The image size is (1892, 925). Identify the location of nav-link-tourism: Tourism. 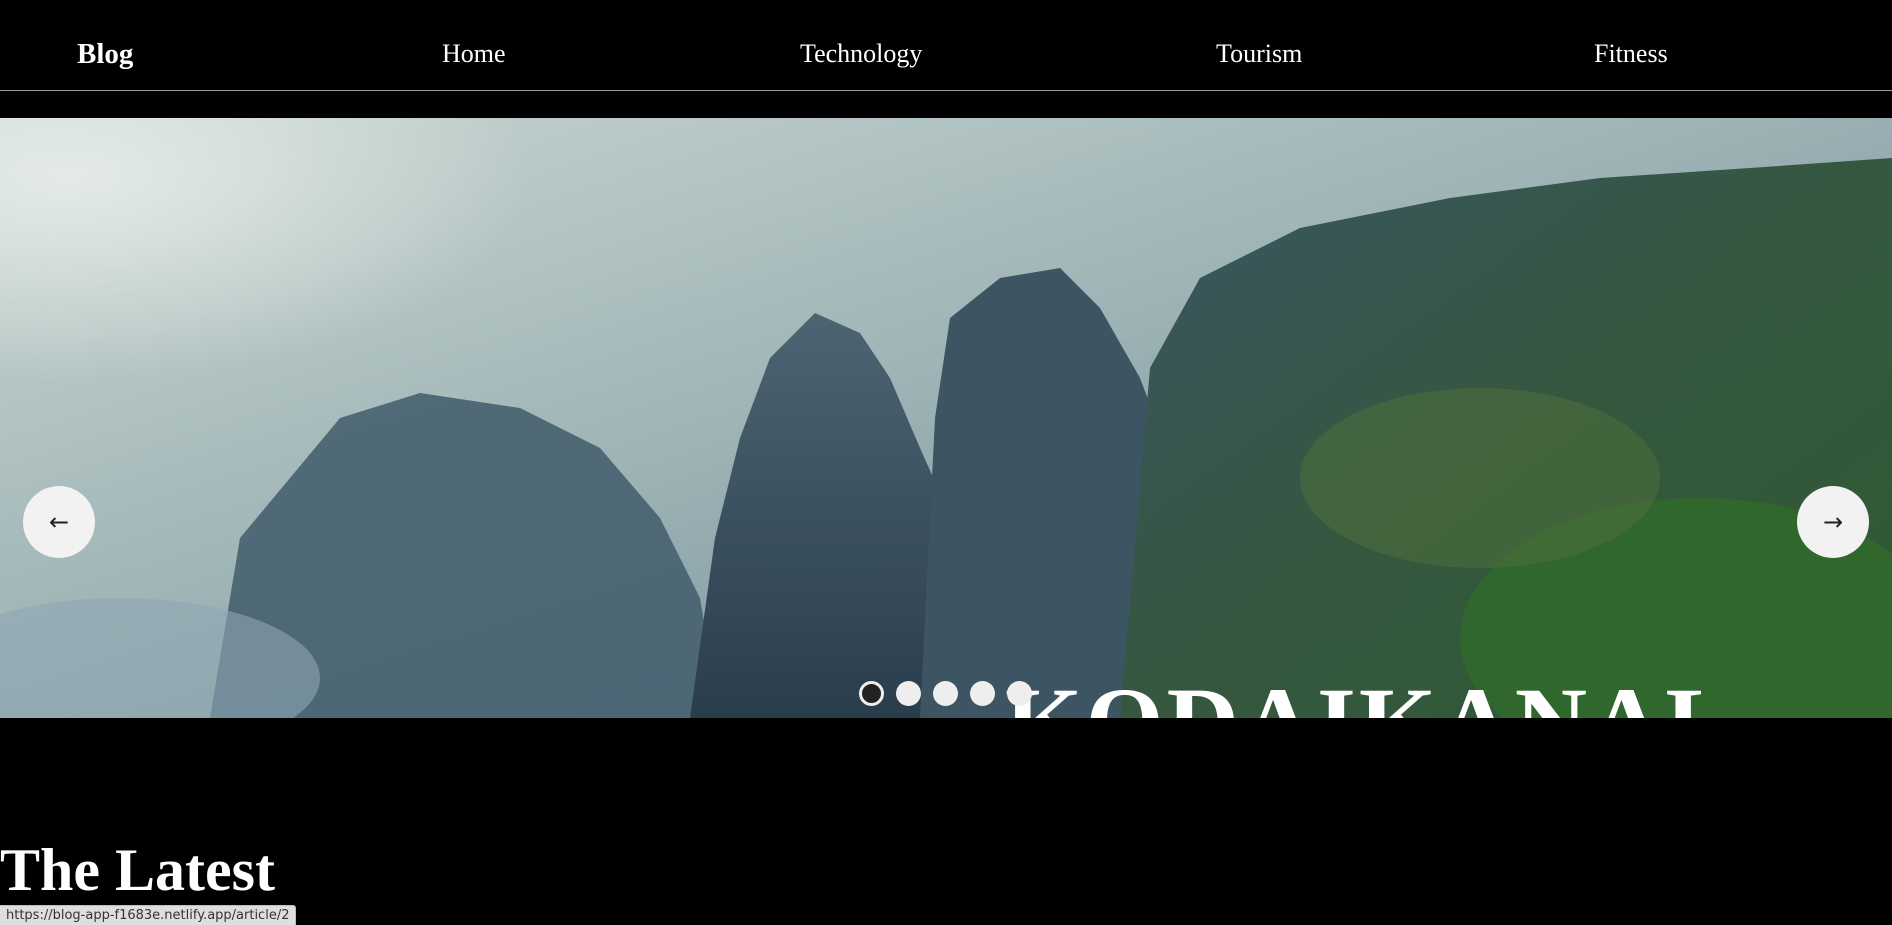
(1259, 54).